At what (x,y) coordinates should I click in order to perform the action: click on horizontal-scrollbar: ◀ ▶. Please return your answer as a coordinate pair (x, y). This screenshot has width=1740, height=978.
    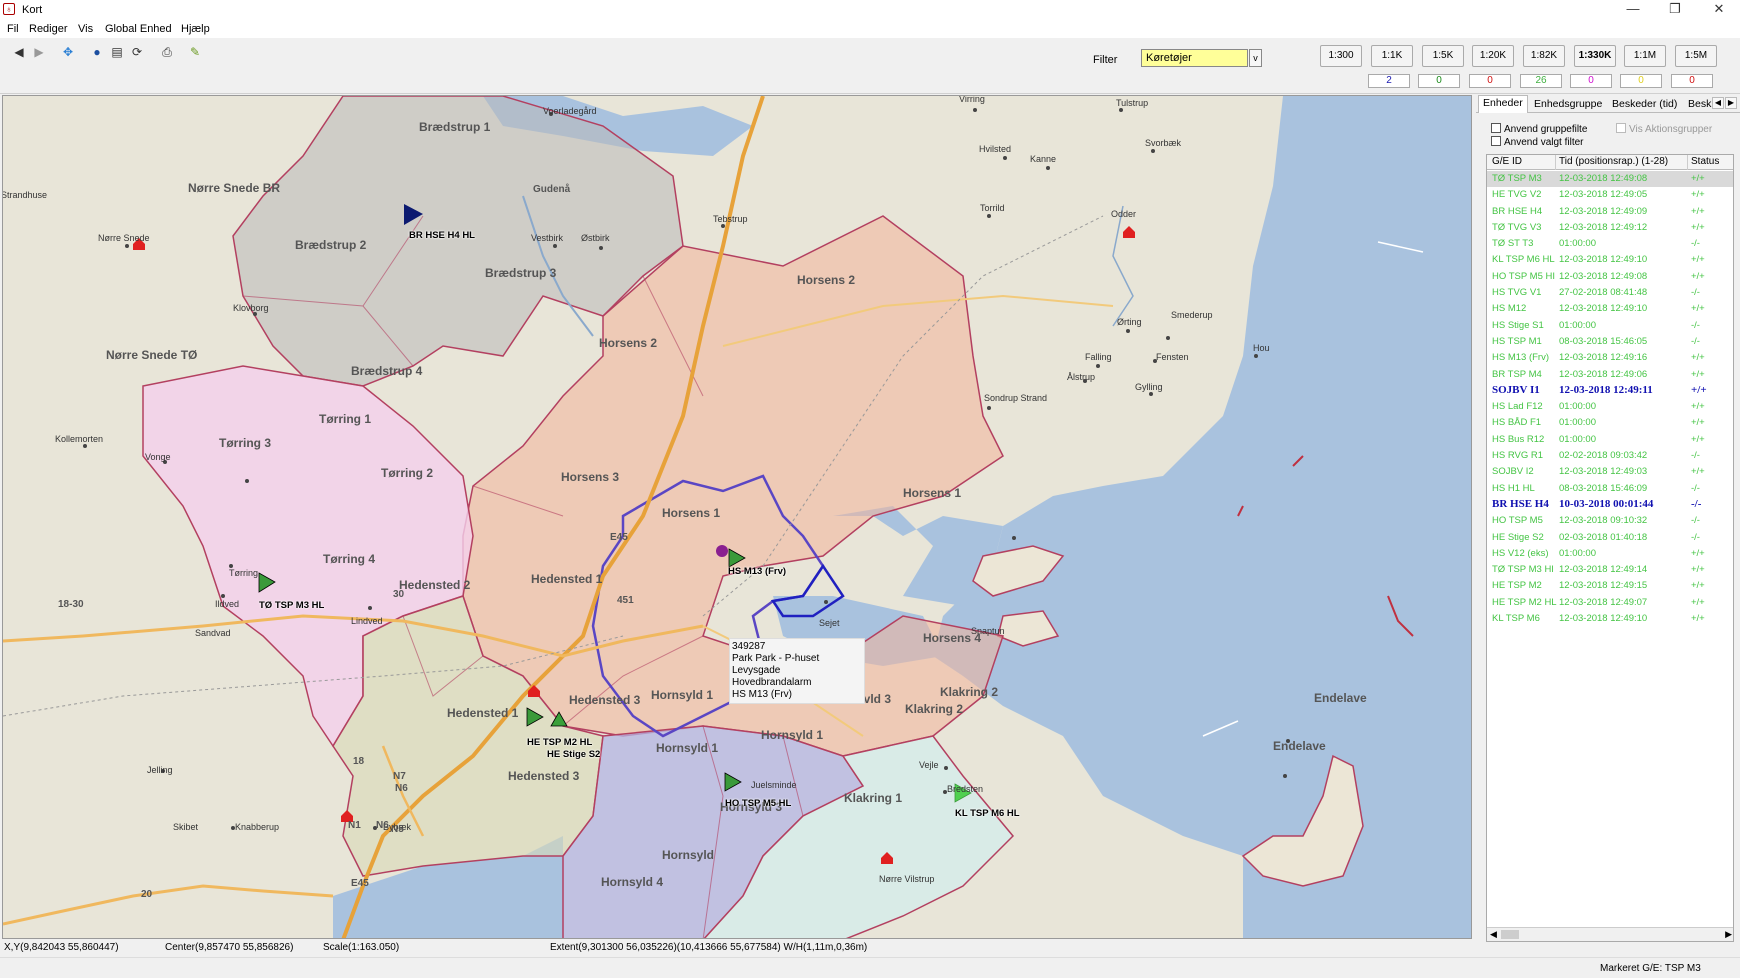
    Looking at the image, I should click on (1610, 934).